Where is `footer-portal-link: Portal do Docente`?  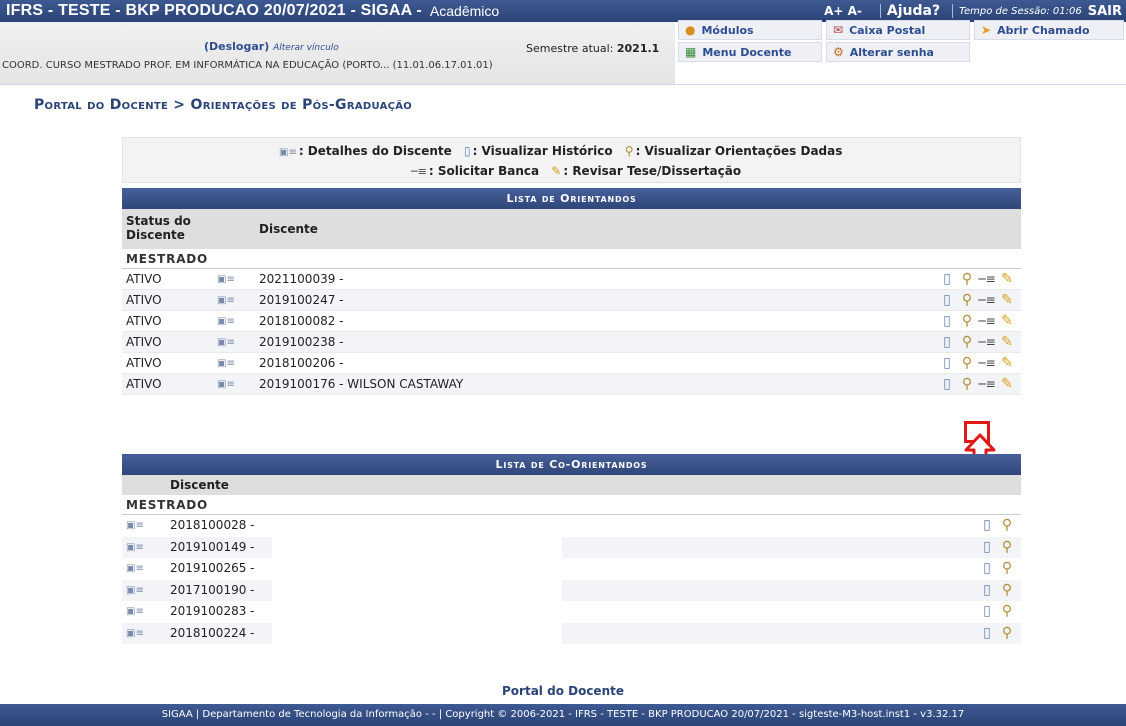
footer-portal-link: Portal do Docente is located at coordinates (563, 691).